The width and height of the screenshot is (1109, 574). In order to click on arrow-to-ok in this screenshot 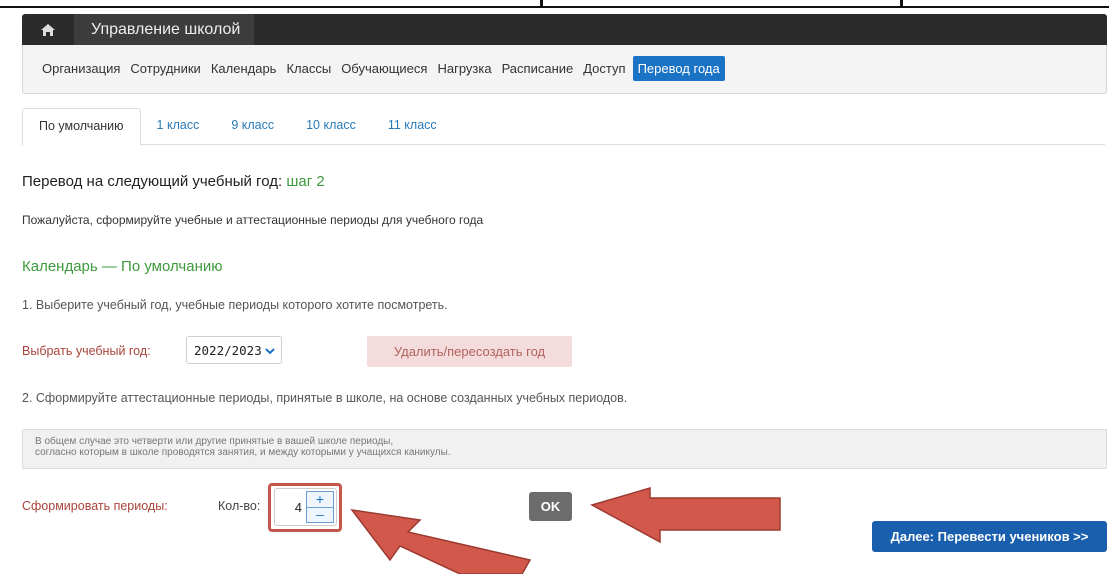, I will do `click(685, 515)`.